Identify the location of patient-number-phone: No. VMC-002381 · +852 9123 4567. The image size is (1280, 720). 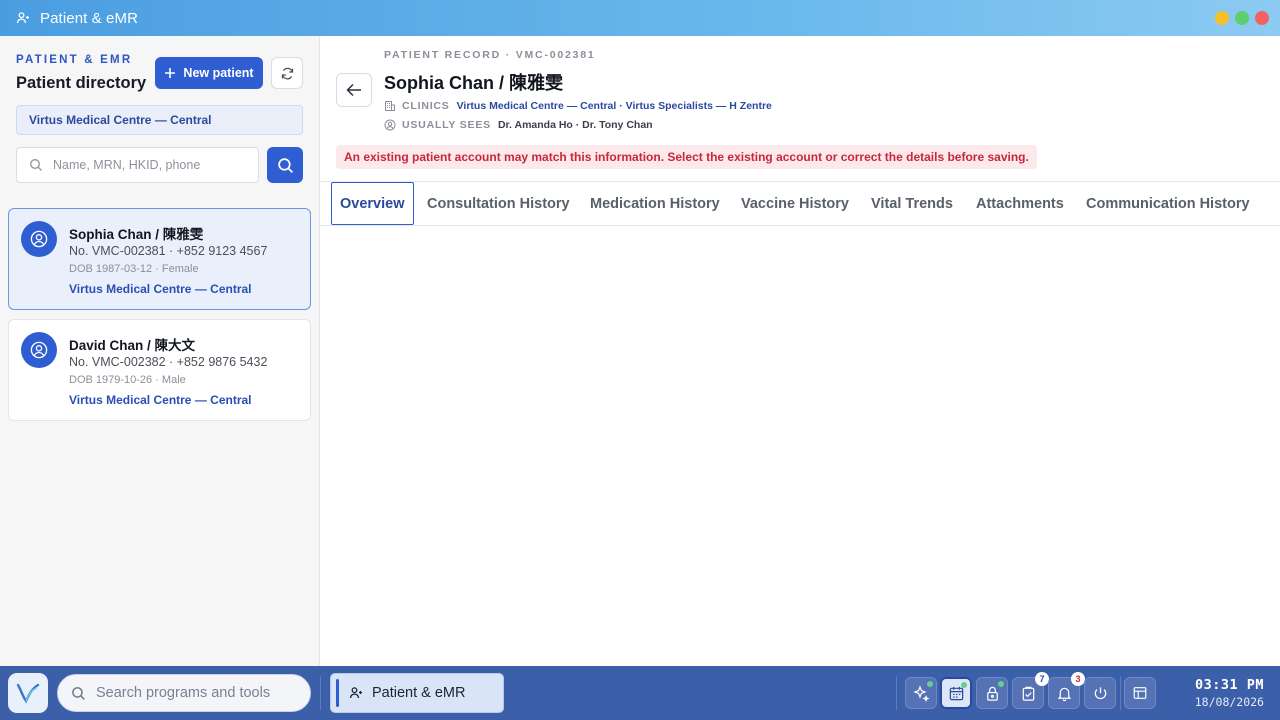
(168, 251).